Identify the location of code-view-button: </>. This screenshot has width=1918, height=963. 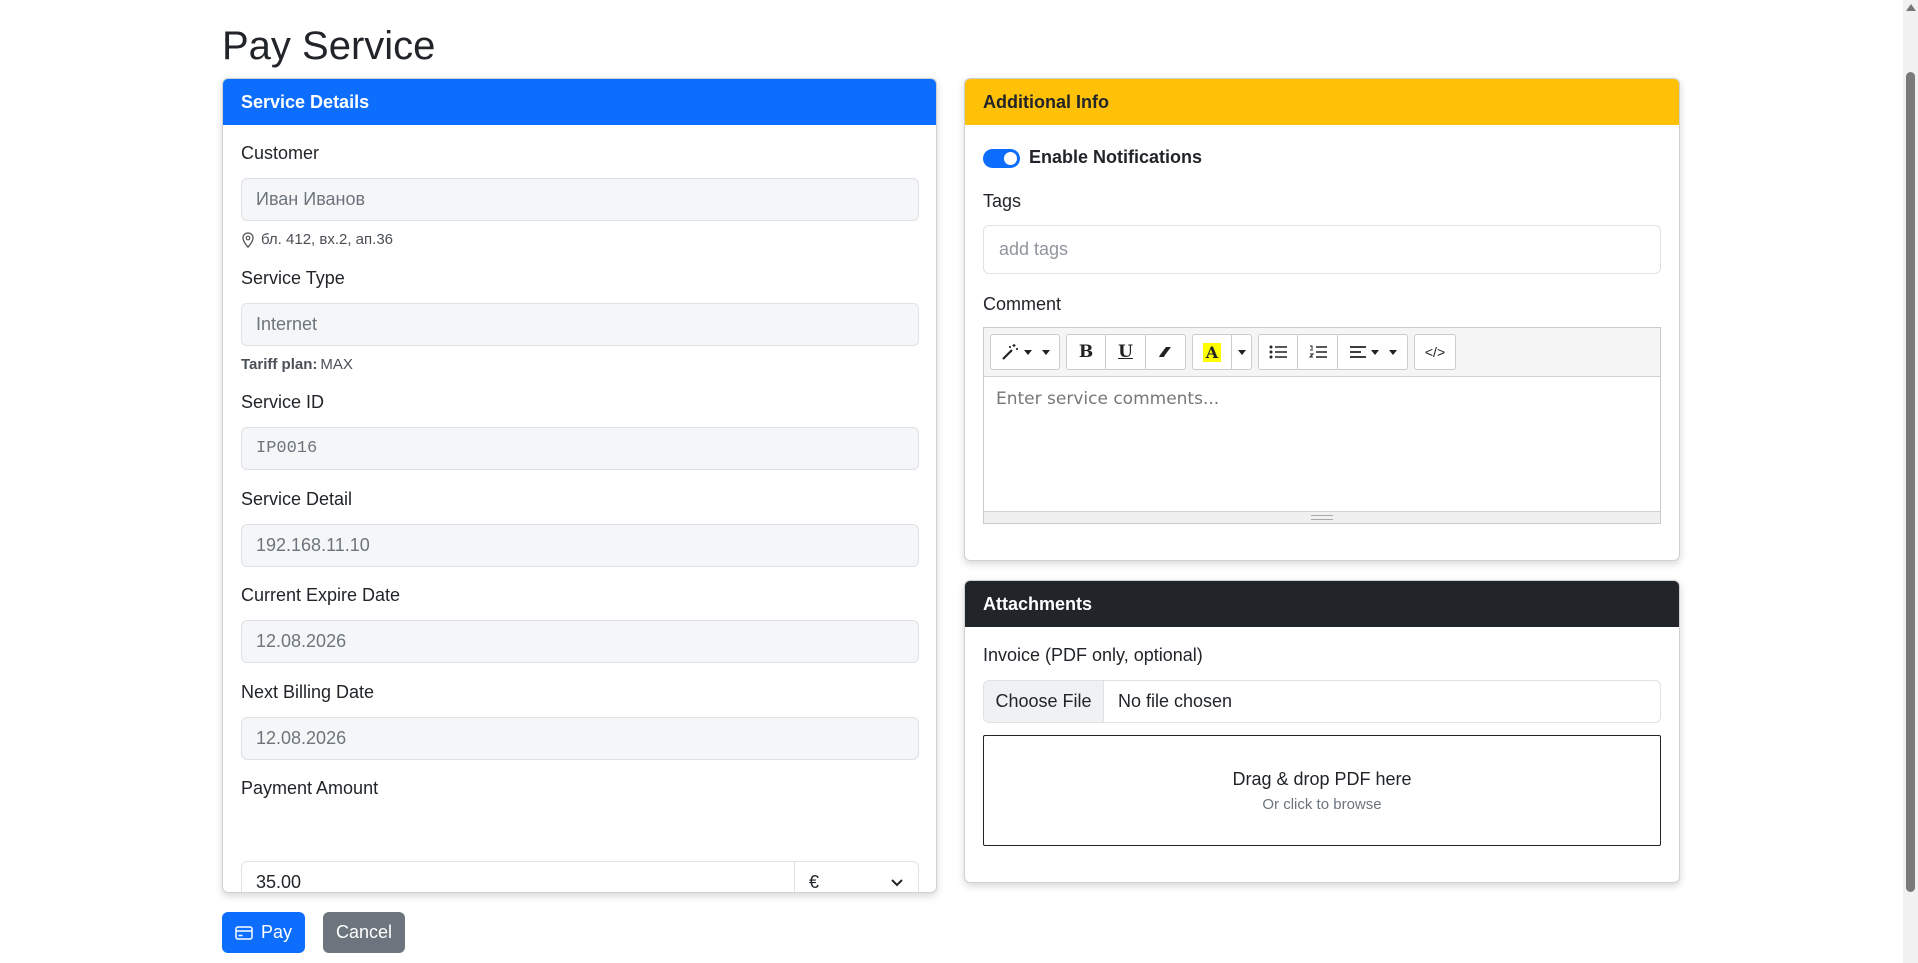
(1435, 352).